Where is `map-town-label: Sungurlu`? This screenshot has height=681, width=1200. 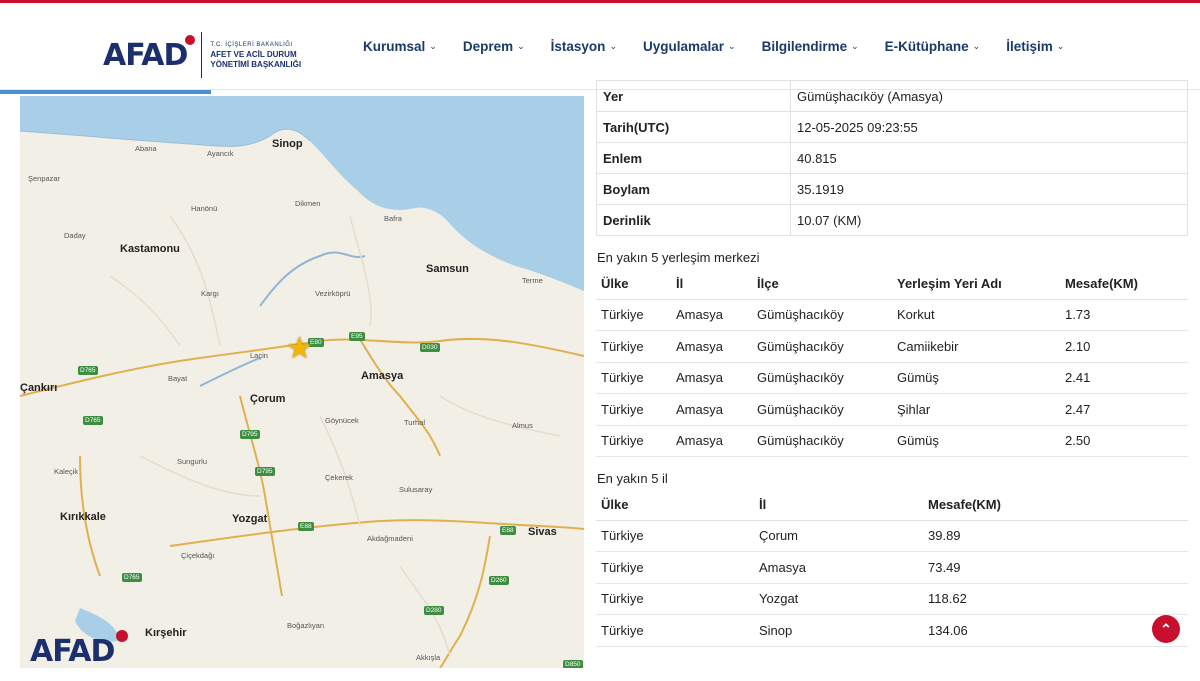
map-town-label: Sungurlu is located at coordinates (192, 461).